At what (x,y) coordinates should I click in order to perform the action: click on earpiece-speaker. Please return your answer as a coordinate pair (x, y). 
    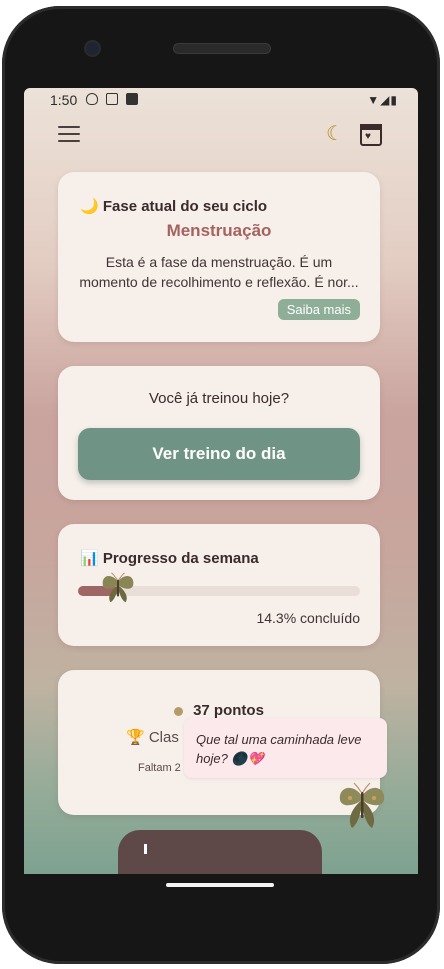
    Looking at the image, I should click on (222, 48).